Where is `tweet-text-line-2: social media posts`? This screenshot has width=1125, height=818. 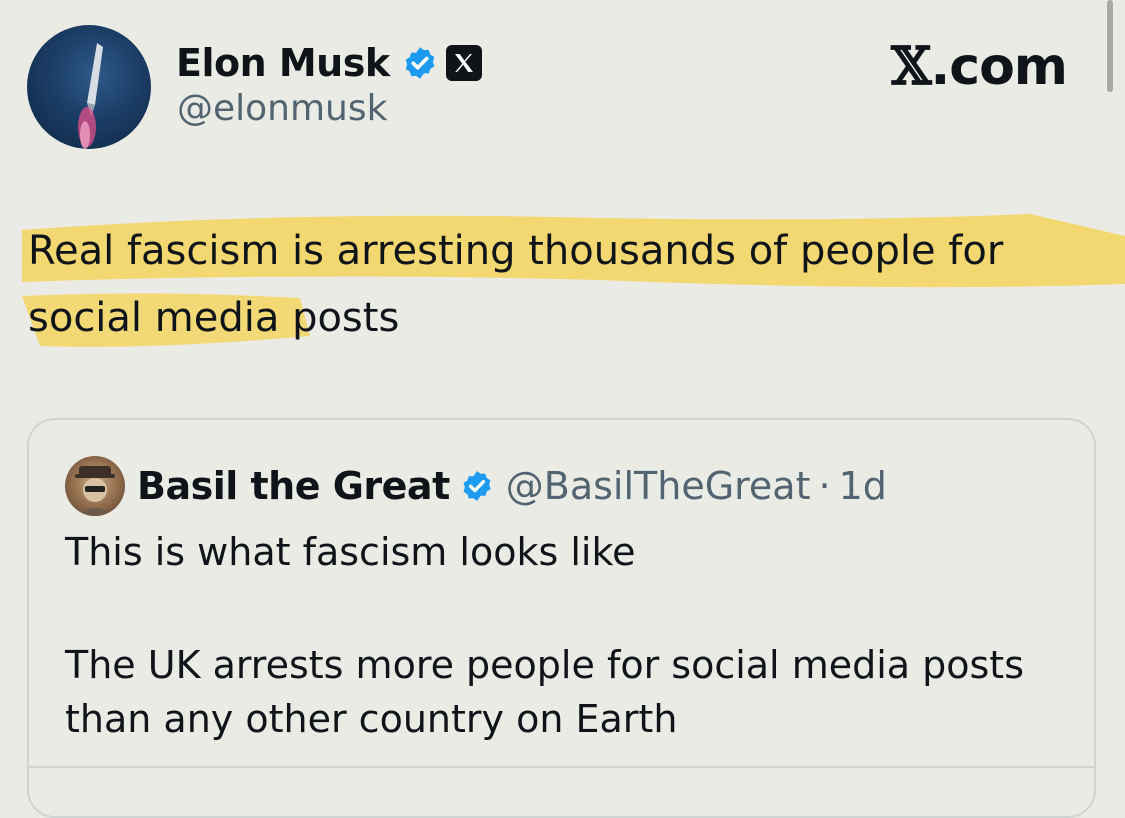
tweet-text-line-2: social media posts is located at coordinates (214, 318).